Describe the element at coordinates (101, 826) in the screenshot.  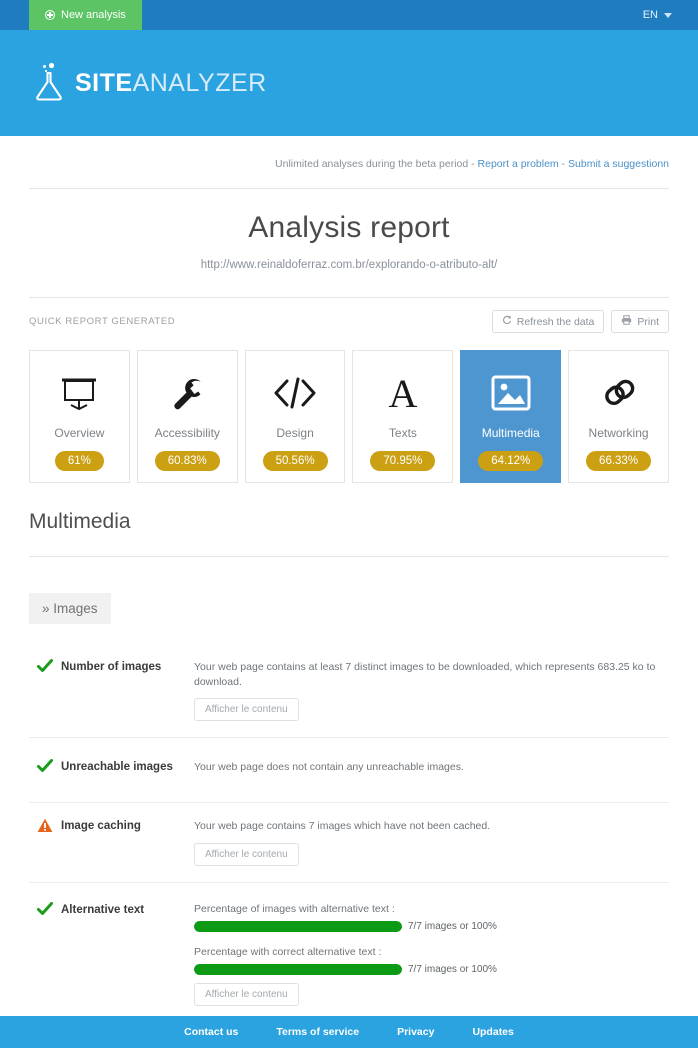
I see `check-name: Image caching` at that location.